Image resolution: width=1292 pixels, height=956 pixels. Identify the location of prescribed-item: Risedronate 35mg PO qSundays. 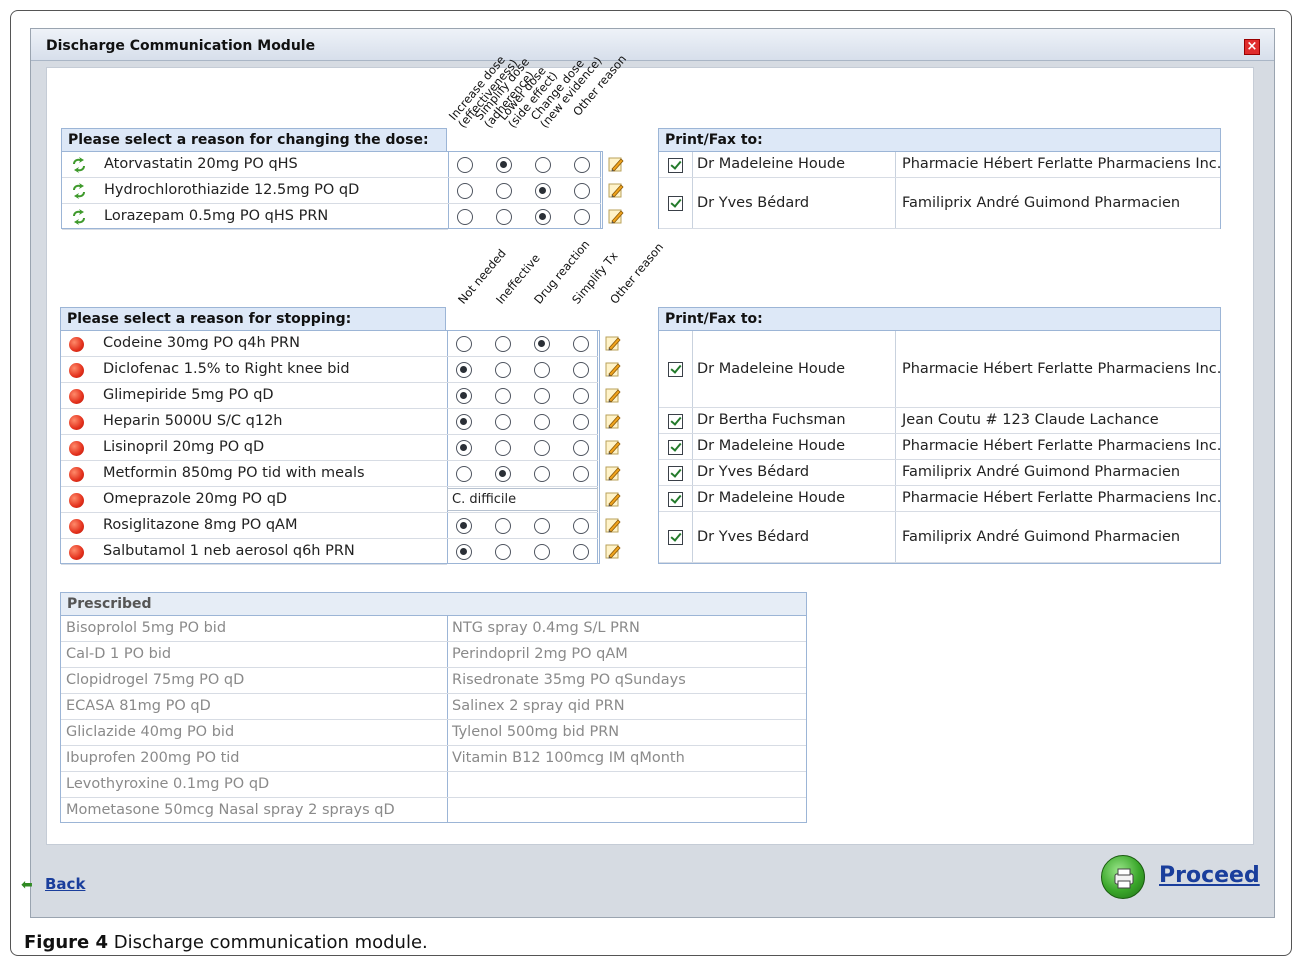
(569, 680).